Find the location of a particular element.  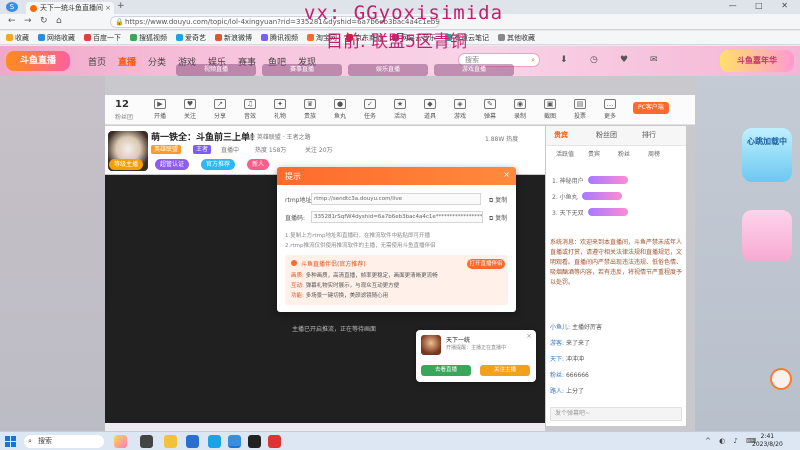

chat-line: 路人: 上分了 is located at coordinates (567, 390).